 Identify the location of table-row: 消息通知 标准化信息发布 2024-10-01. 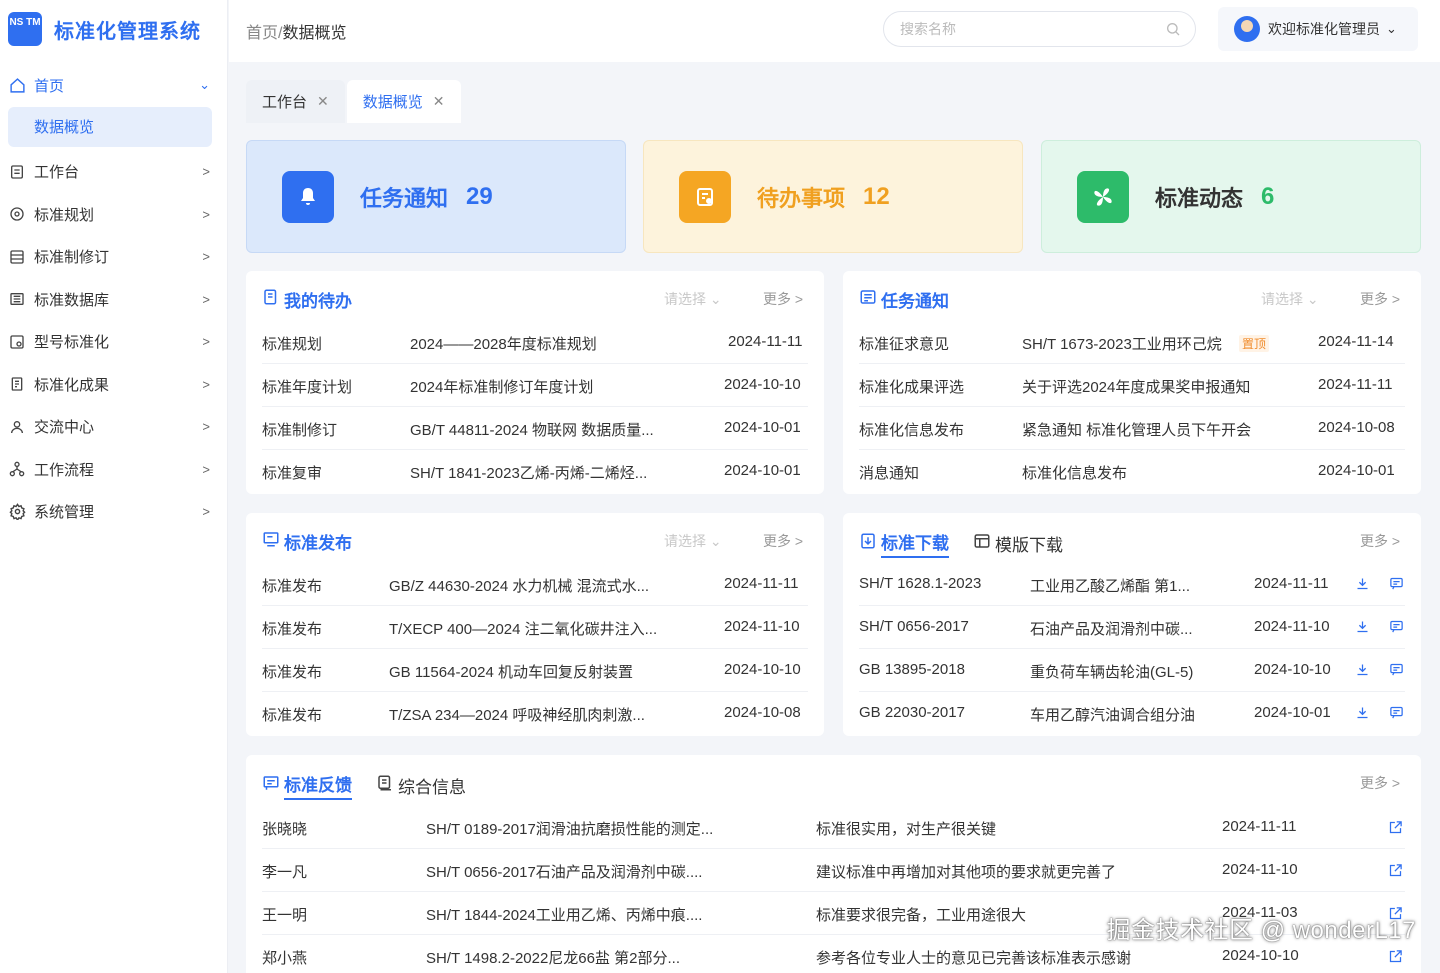
(1132, 471).